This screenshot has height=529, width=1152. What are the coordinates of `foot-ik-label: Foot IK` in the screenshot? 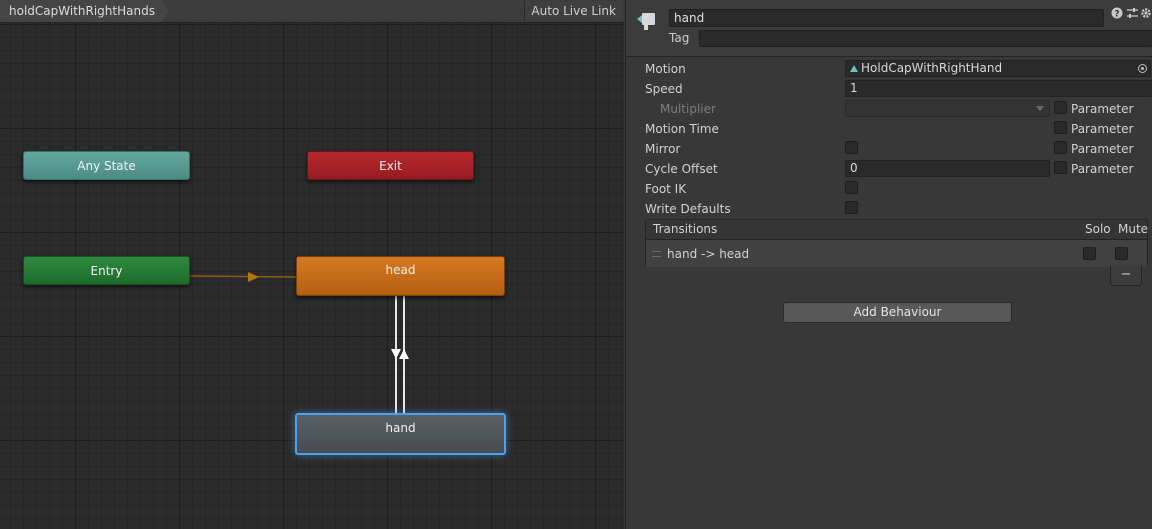 It's located at (666, 189).